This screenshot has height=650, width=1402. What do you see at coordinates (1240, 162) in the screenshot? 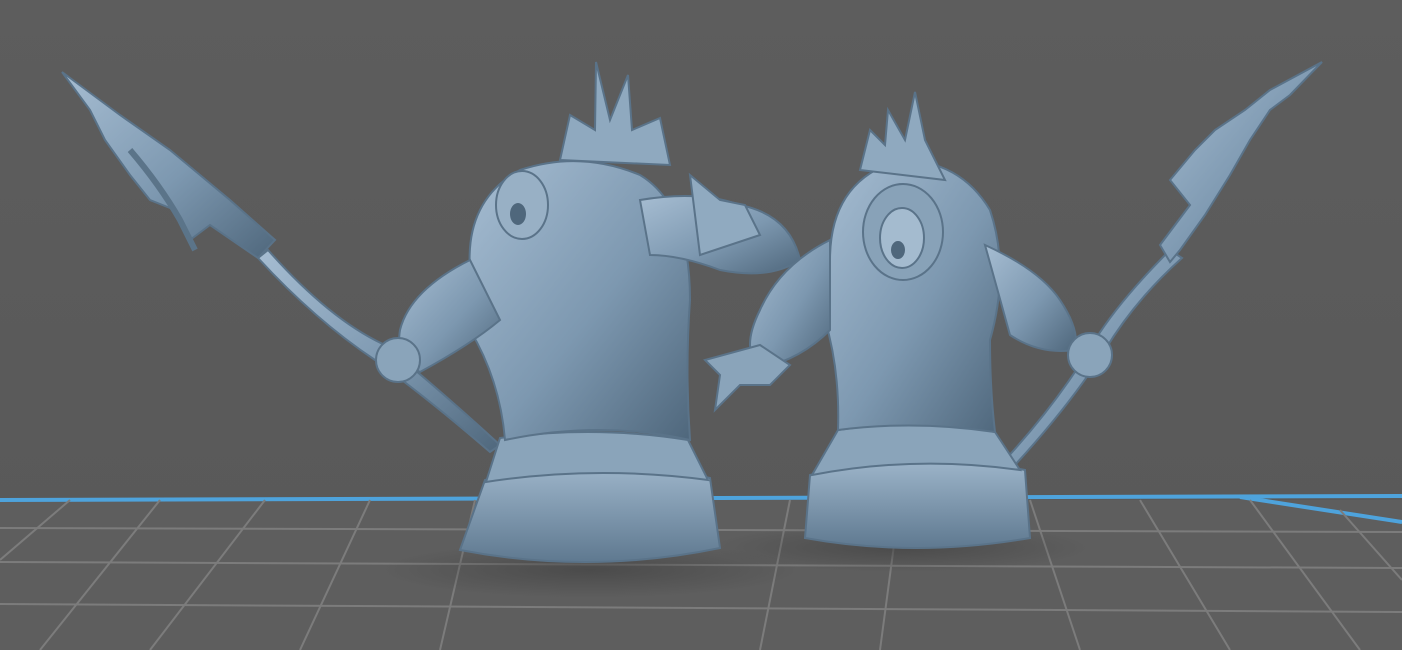
I see `right-spear-blade` at bounding box center [1240, 162].